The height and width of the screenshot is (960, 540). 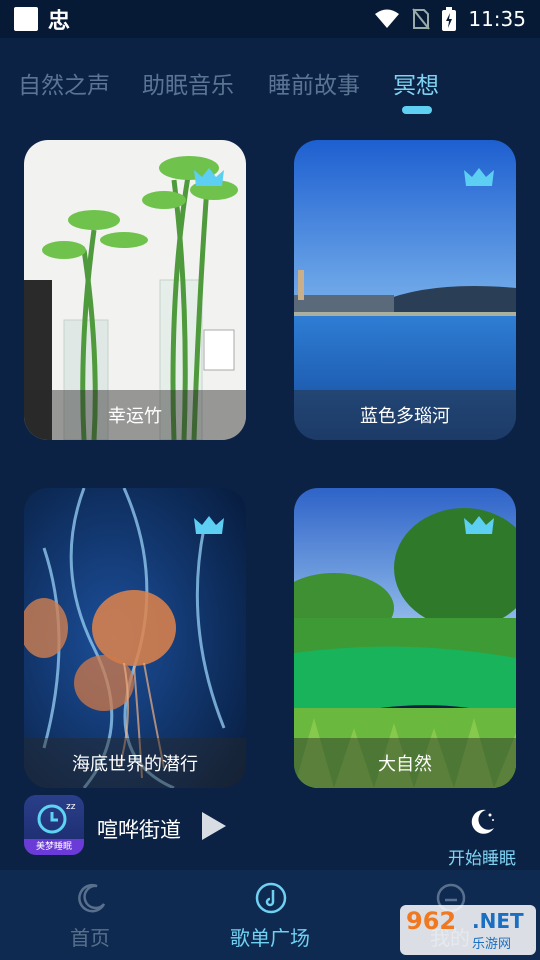 What do you see at coordinates (497, 19) in the screenshot?
I see `clock-time: 11:35` at bounding box center [497, 19].